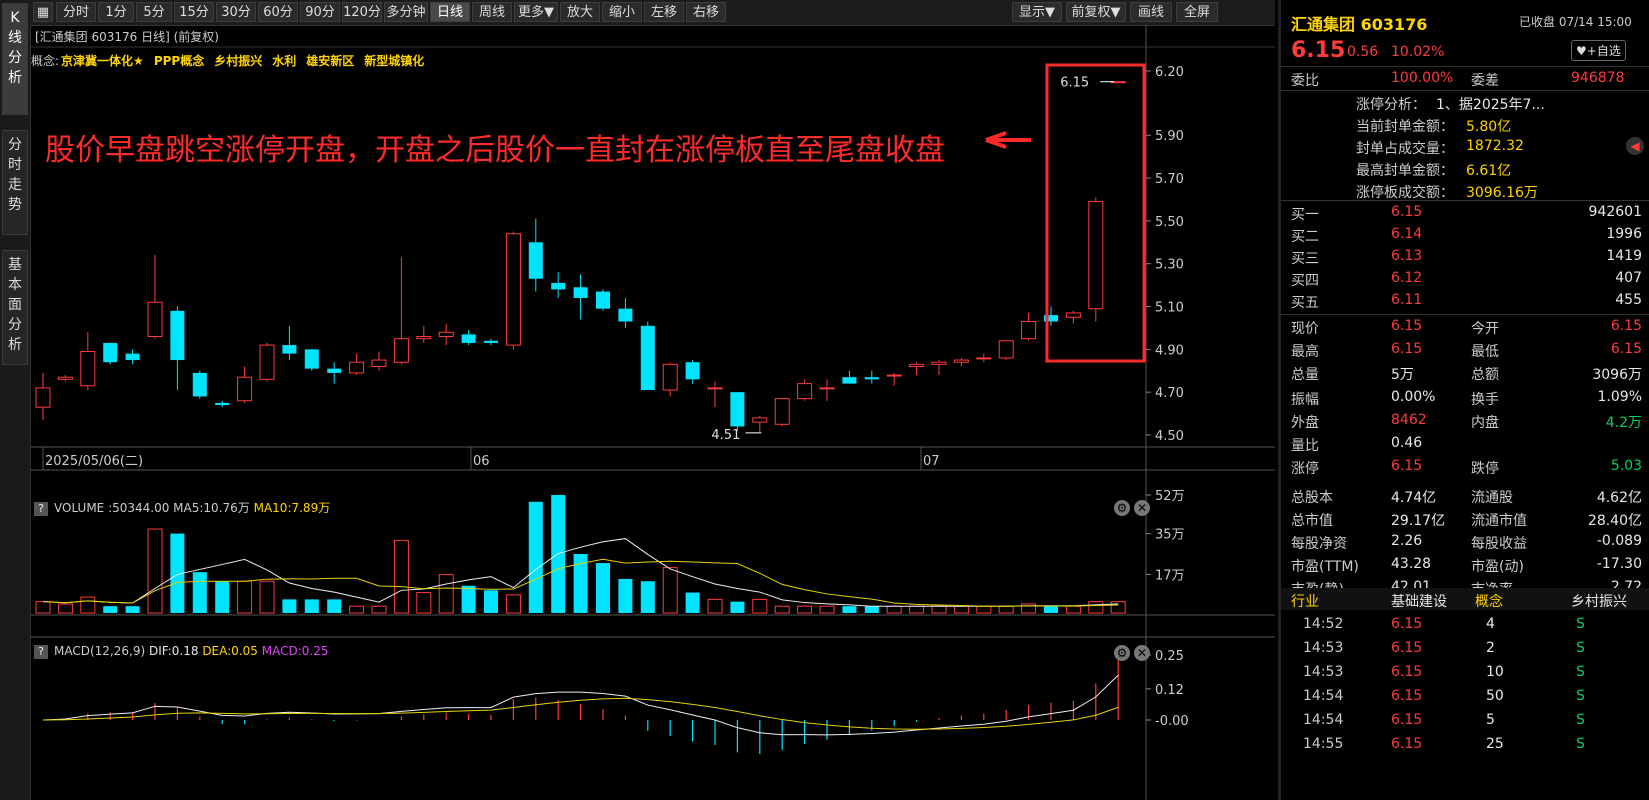 This screenshot has height=800, width=1649. I want to click on period-button: 更多▼, so click(536, 12).